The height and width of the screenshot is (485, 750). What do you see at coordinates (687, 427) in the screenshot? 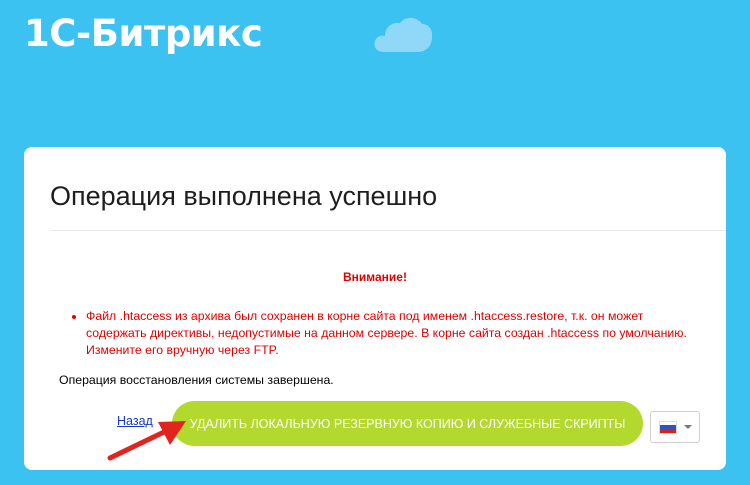
I see `chevron-down-icon` at bounding box center [687, 427].